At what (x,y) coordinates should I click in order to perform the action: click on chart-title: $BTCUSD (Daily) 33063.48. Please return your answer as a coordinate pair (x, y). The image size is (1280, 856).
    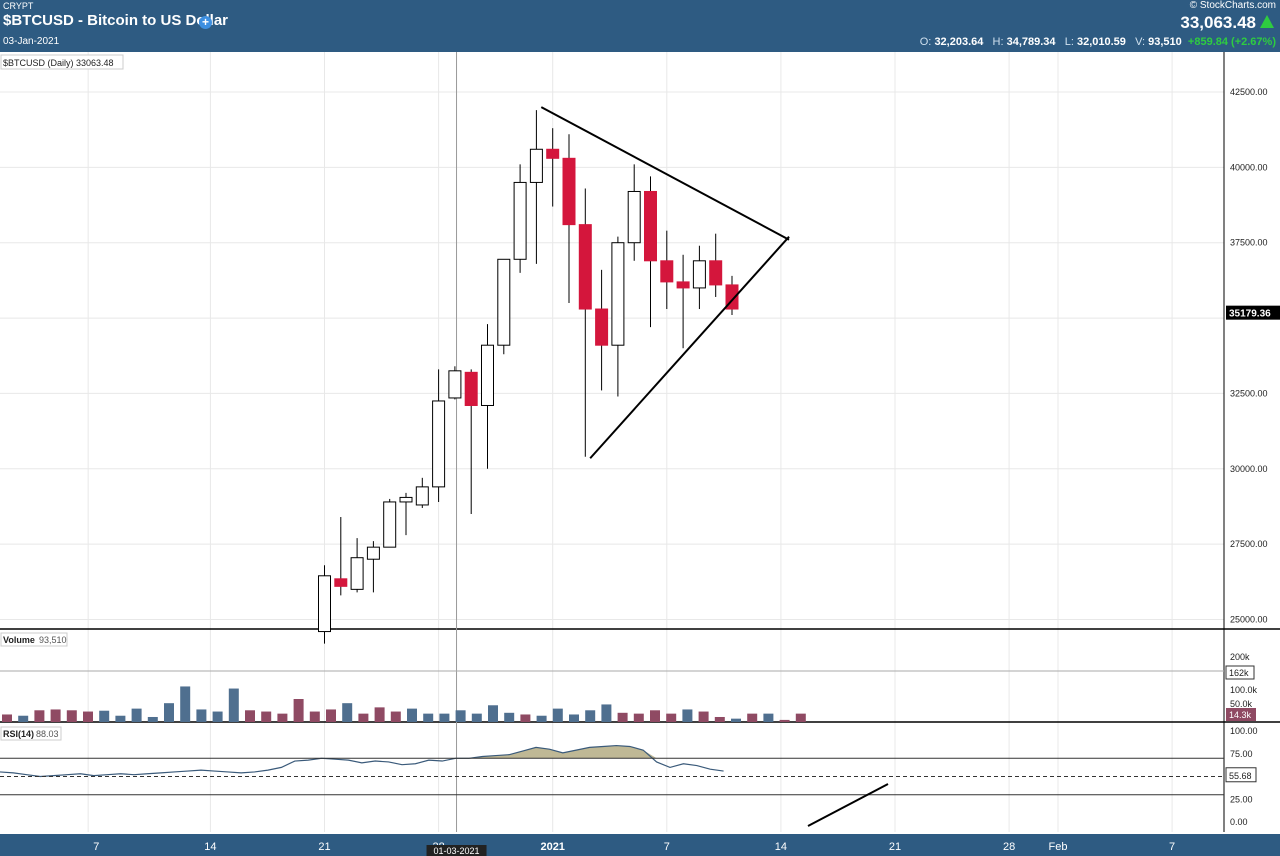
    Looking at the image, I should click on (58, 63).